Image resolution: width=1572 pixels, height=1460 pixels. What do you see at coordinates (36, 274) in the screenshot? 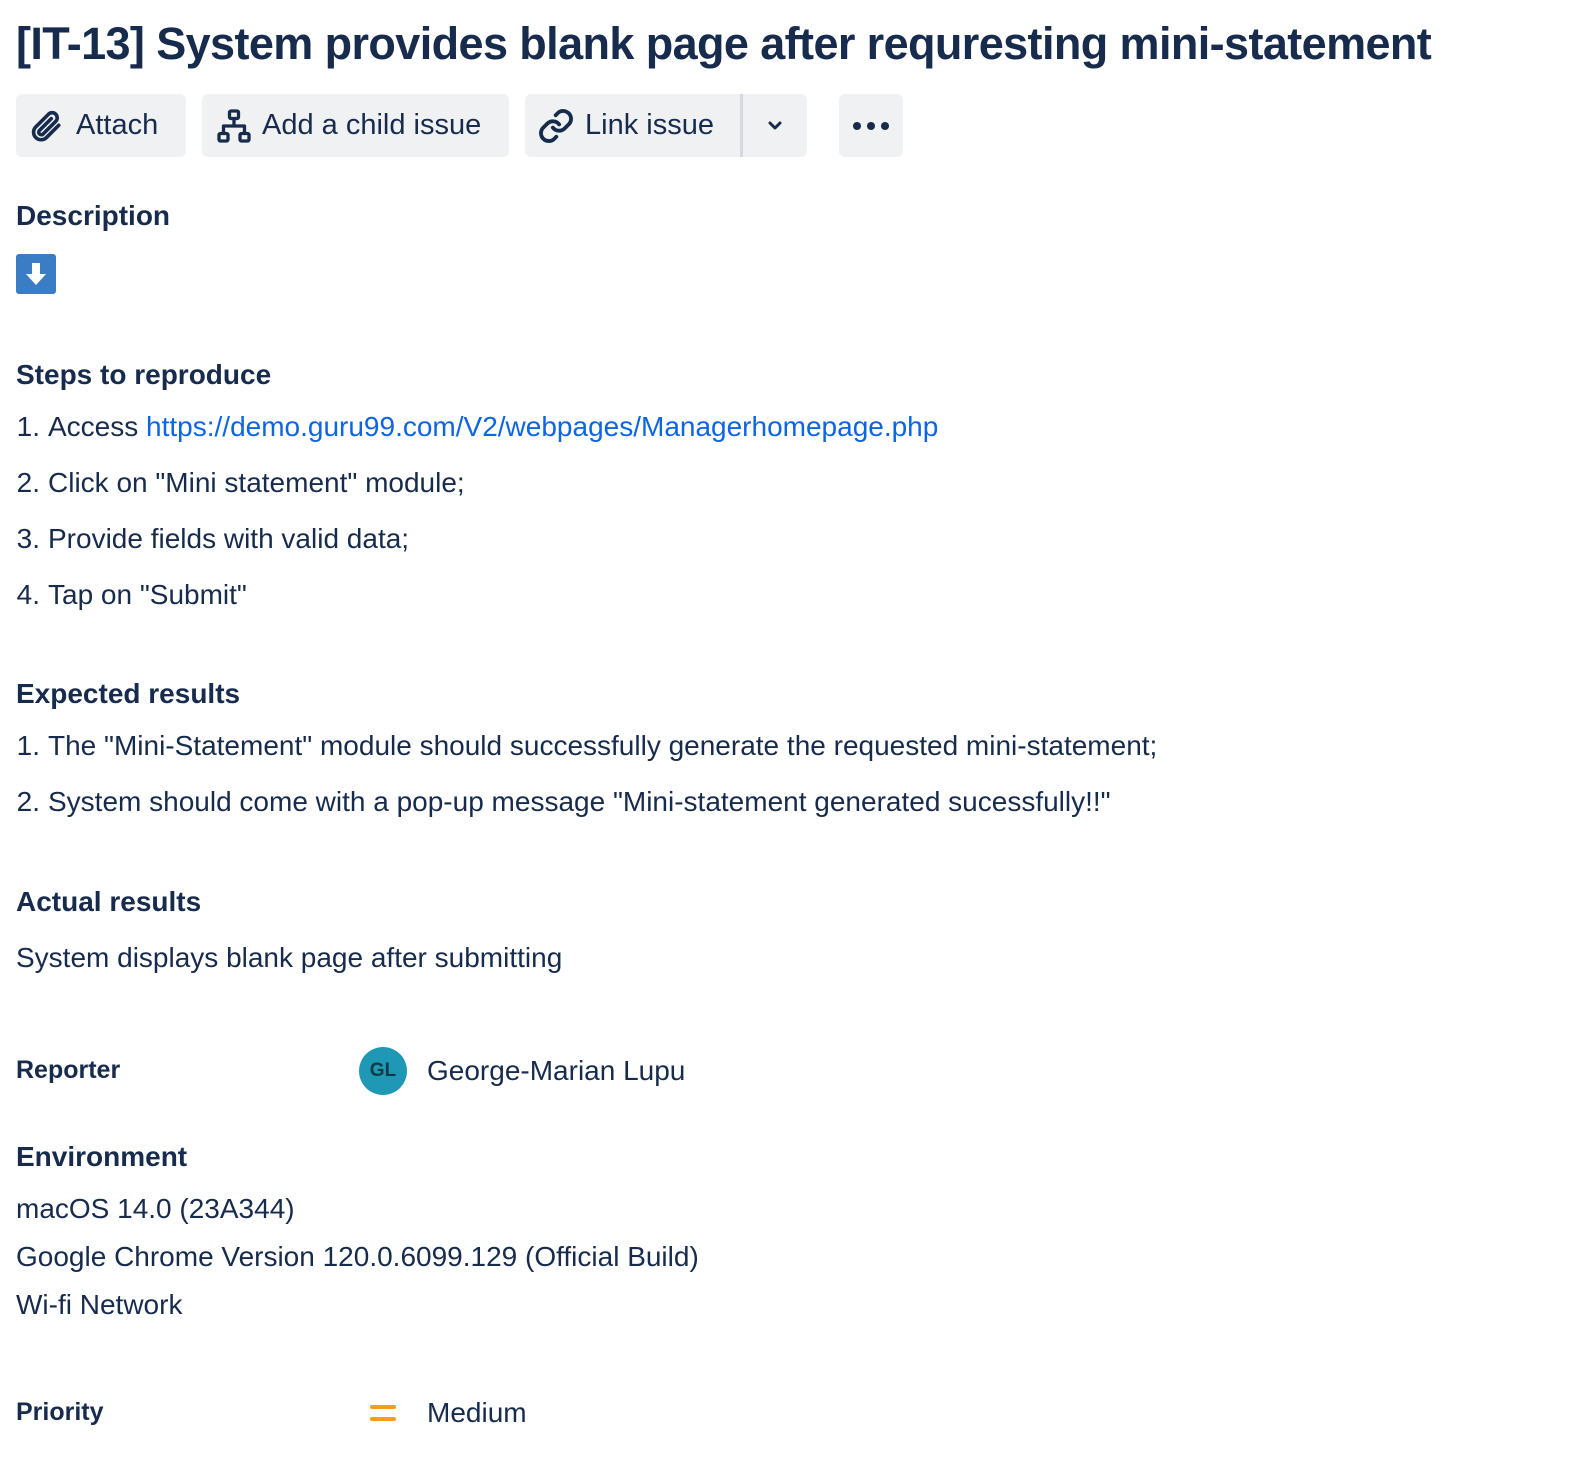
I see `download-icon` at bounding box center [36, 274].